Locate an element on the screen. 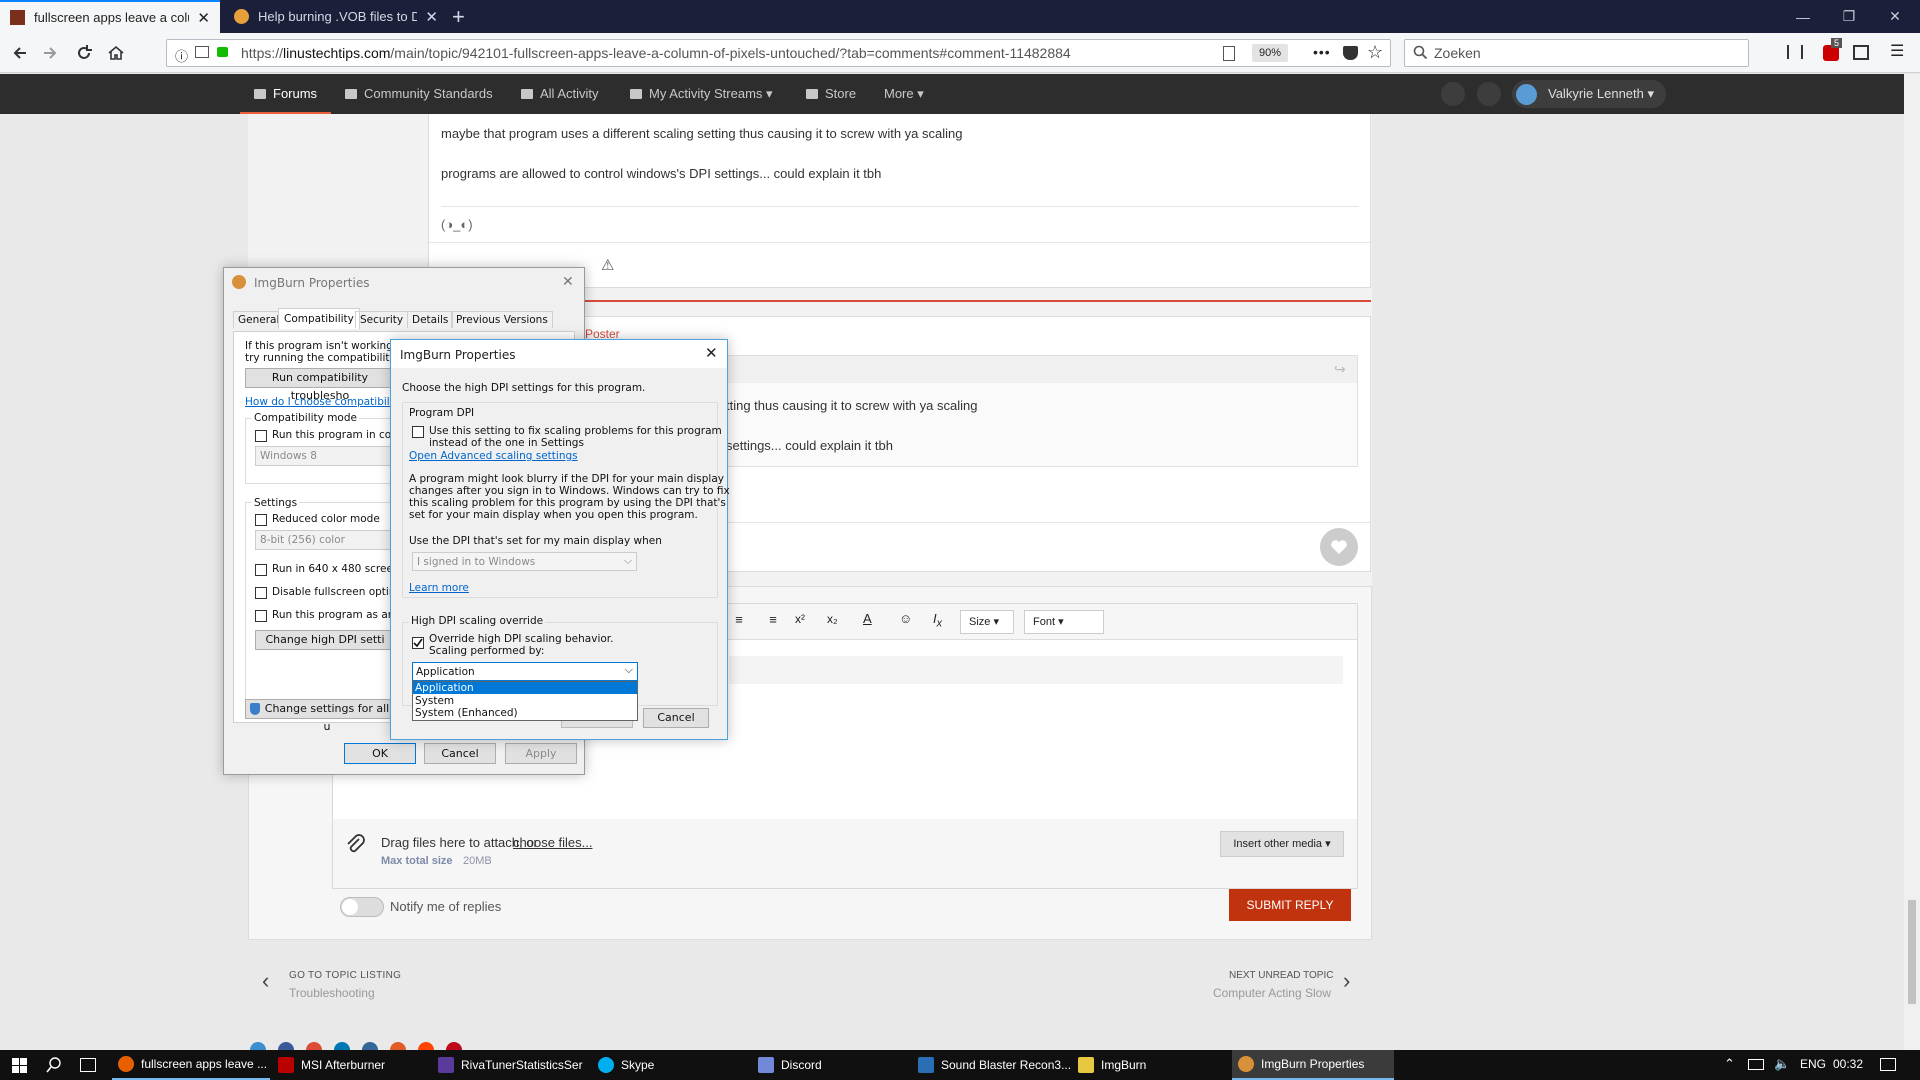 Image resolution: width=1920 pixels, height=1080 pixels. page-actions-icon: ••• is located at coordinates (1322, 52).